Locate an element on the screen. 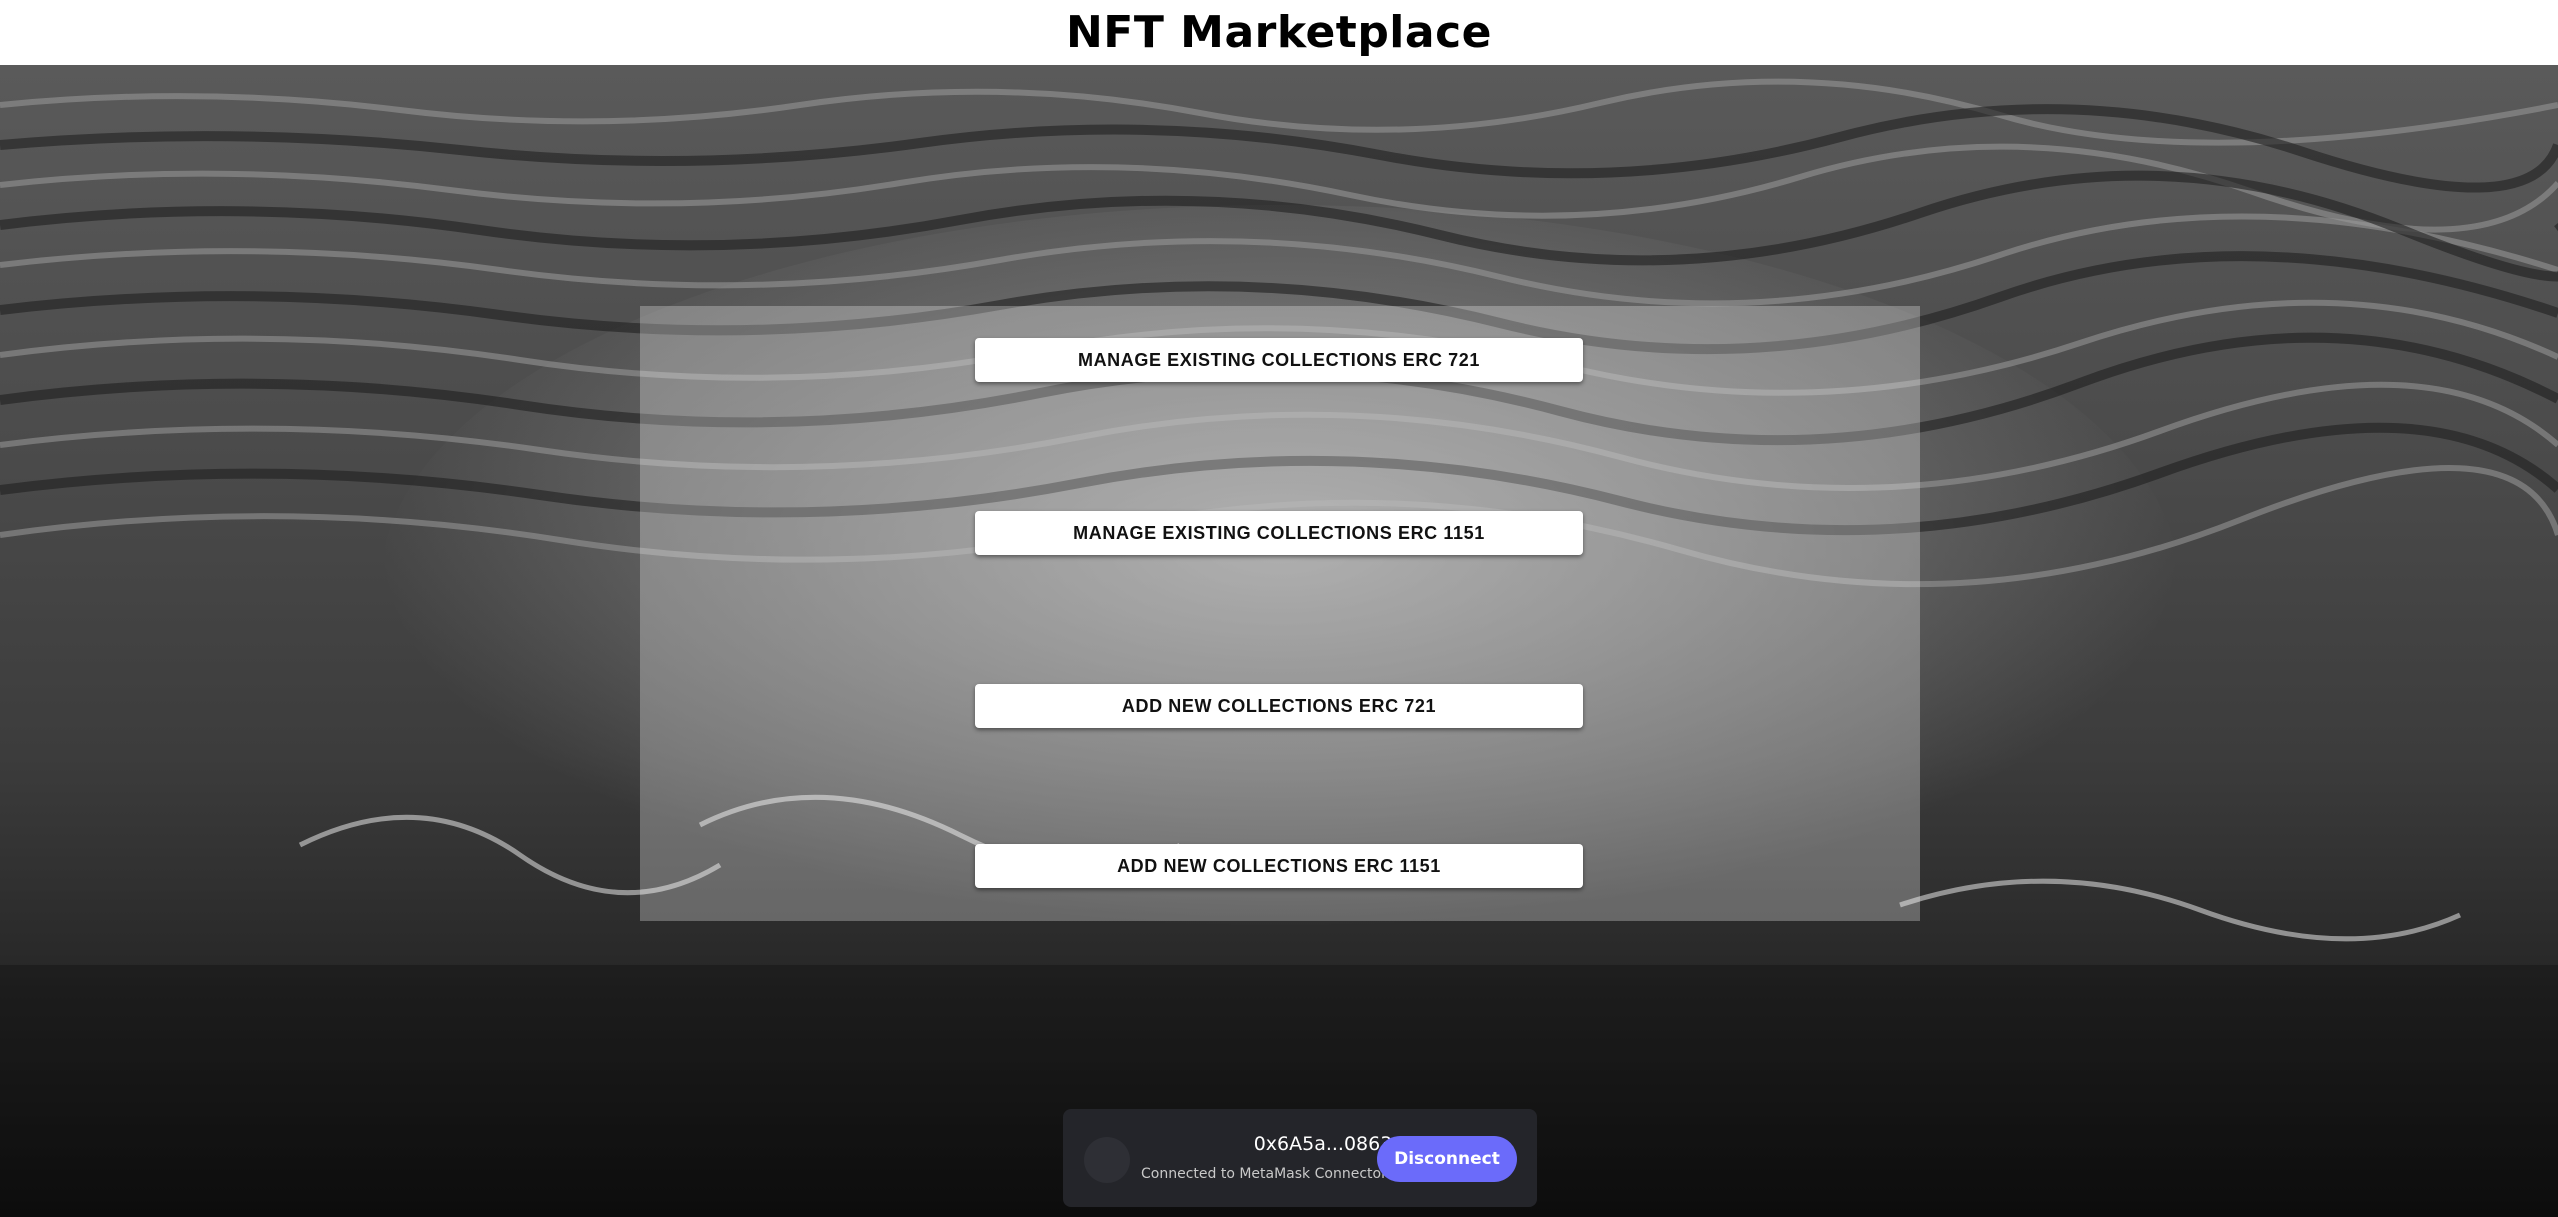 This screenshot has height=1217, width=2558. disconnect-button: Disconnect is located at coordinates (1447, 1159).